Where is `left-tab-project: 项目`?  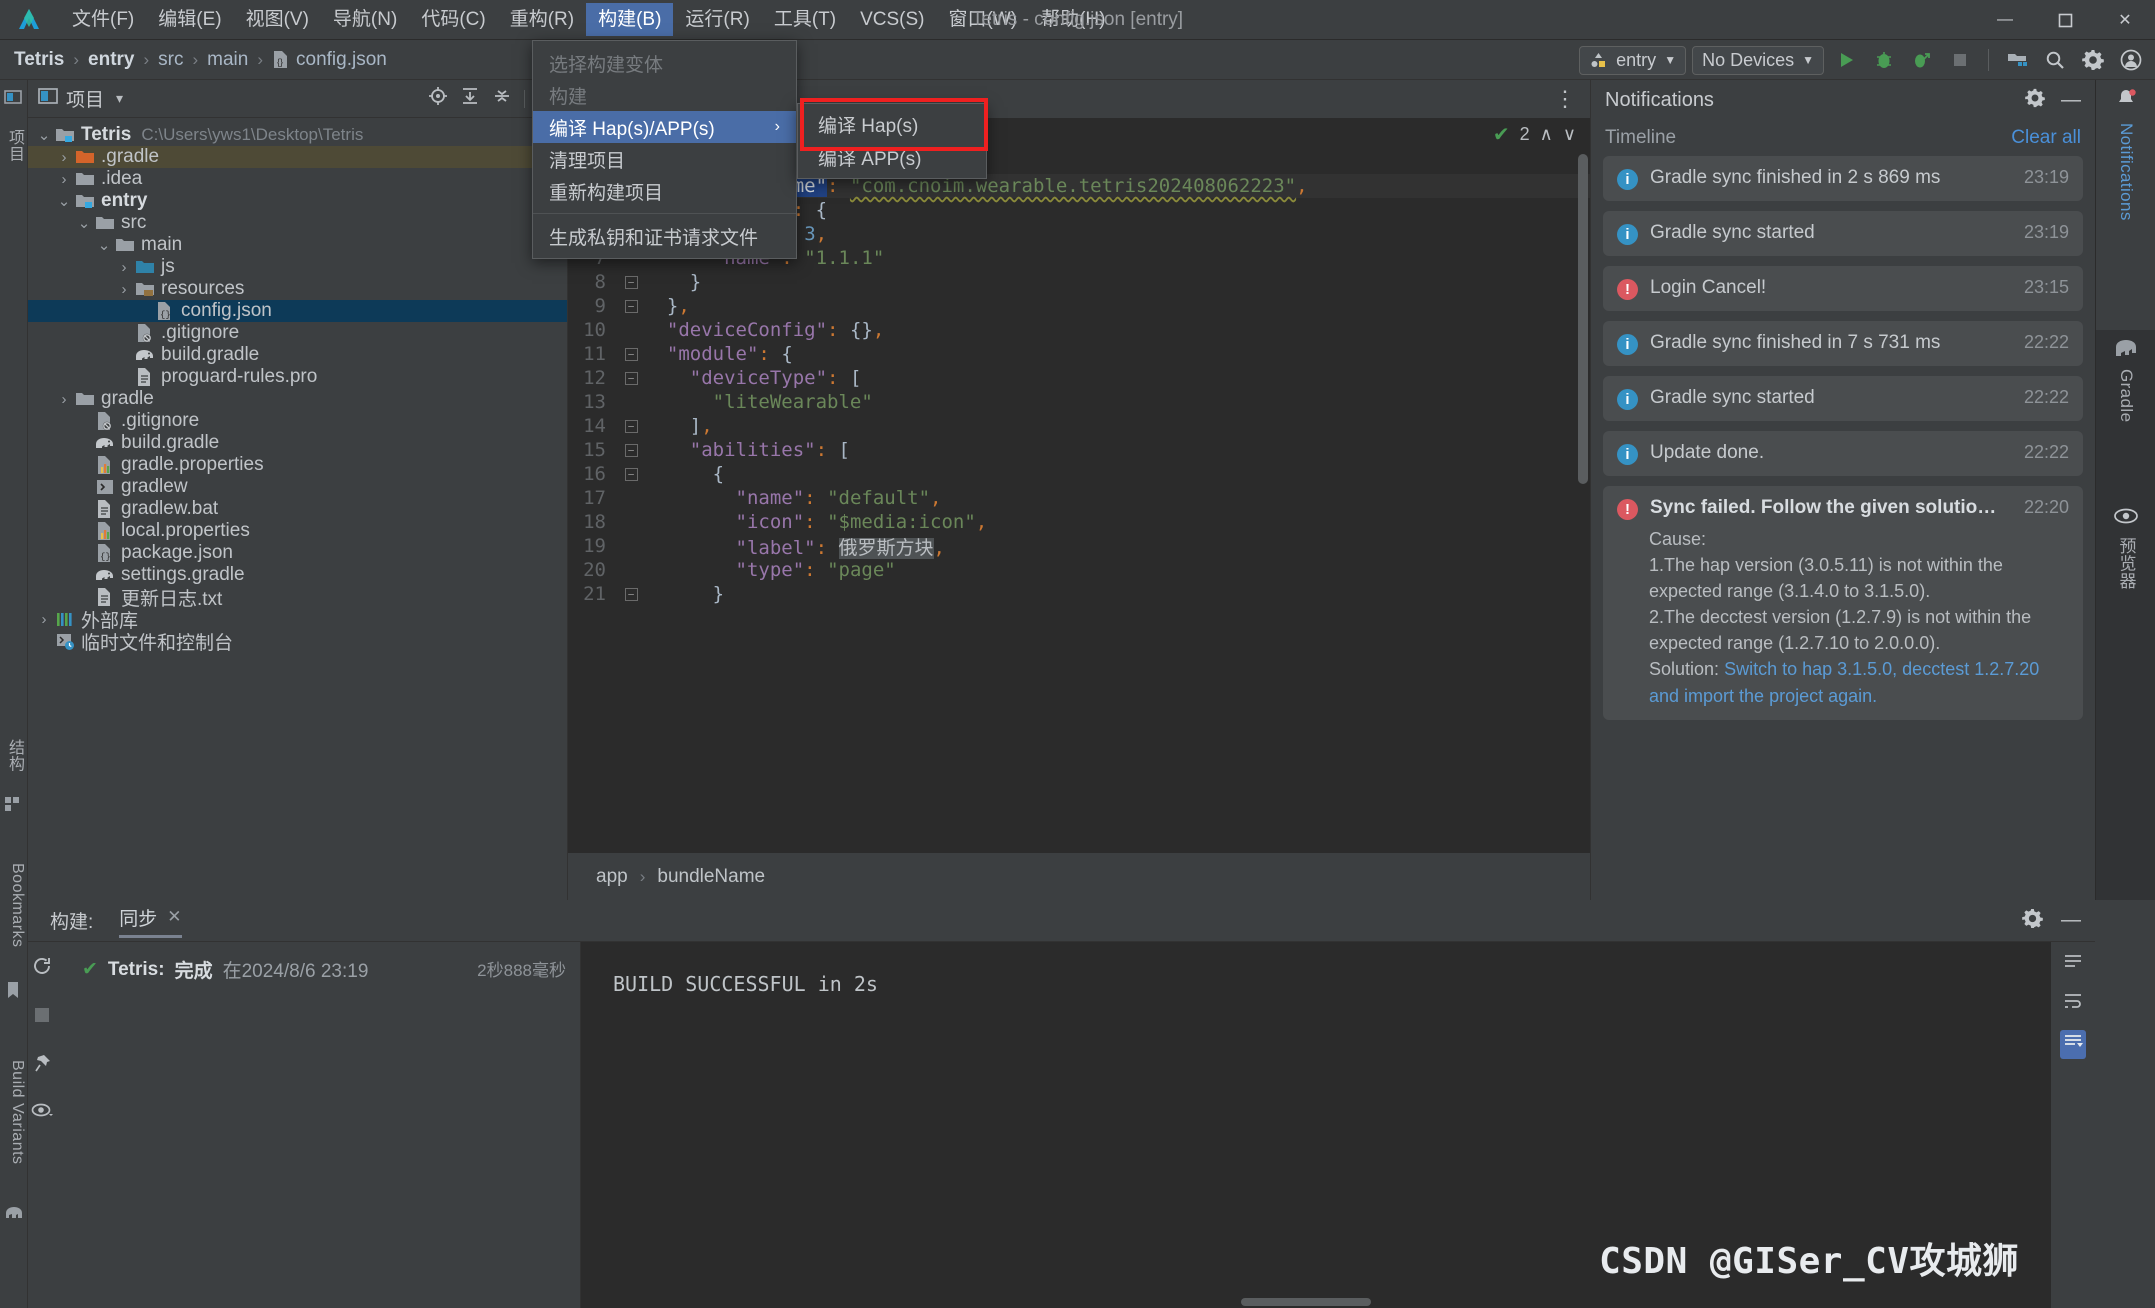
left-tab-project: 项目 is located at coordinates (14, 145).